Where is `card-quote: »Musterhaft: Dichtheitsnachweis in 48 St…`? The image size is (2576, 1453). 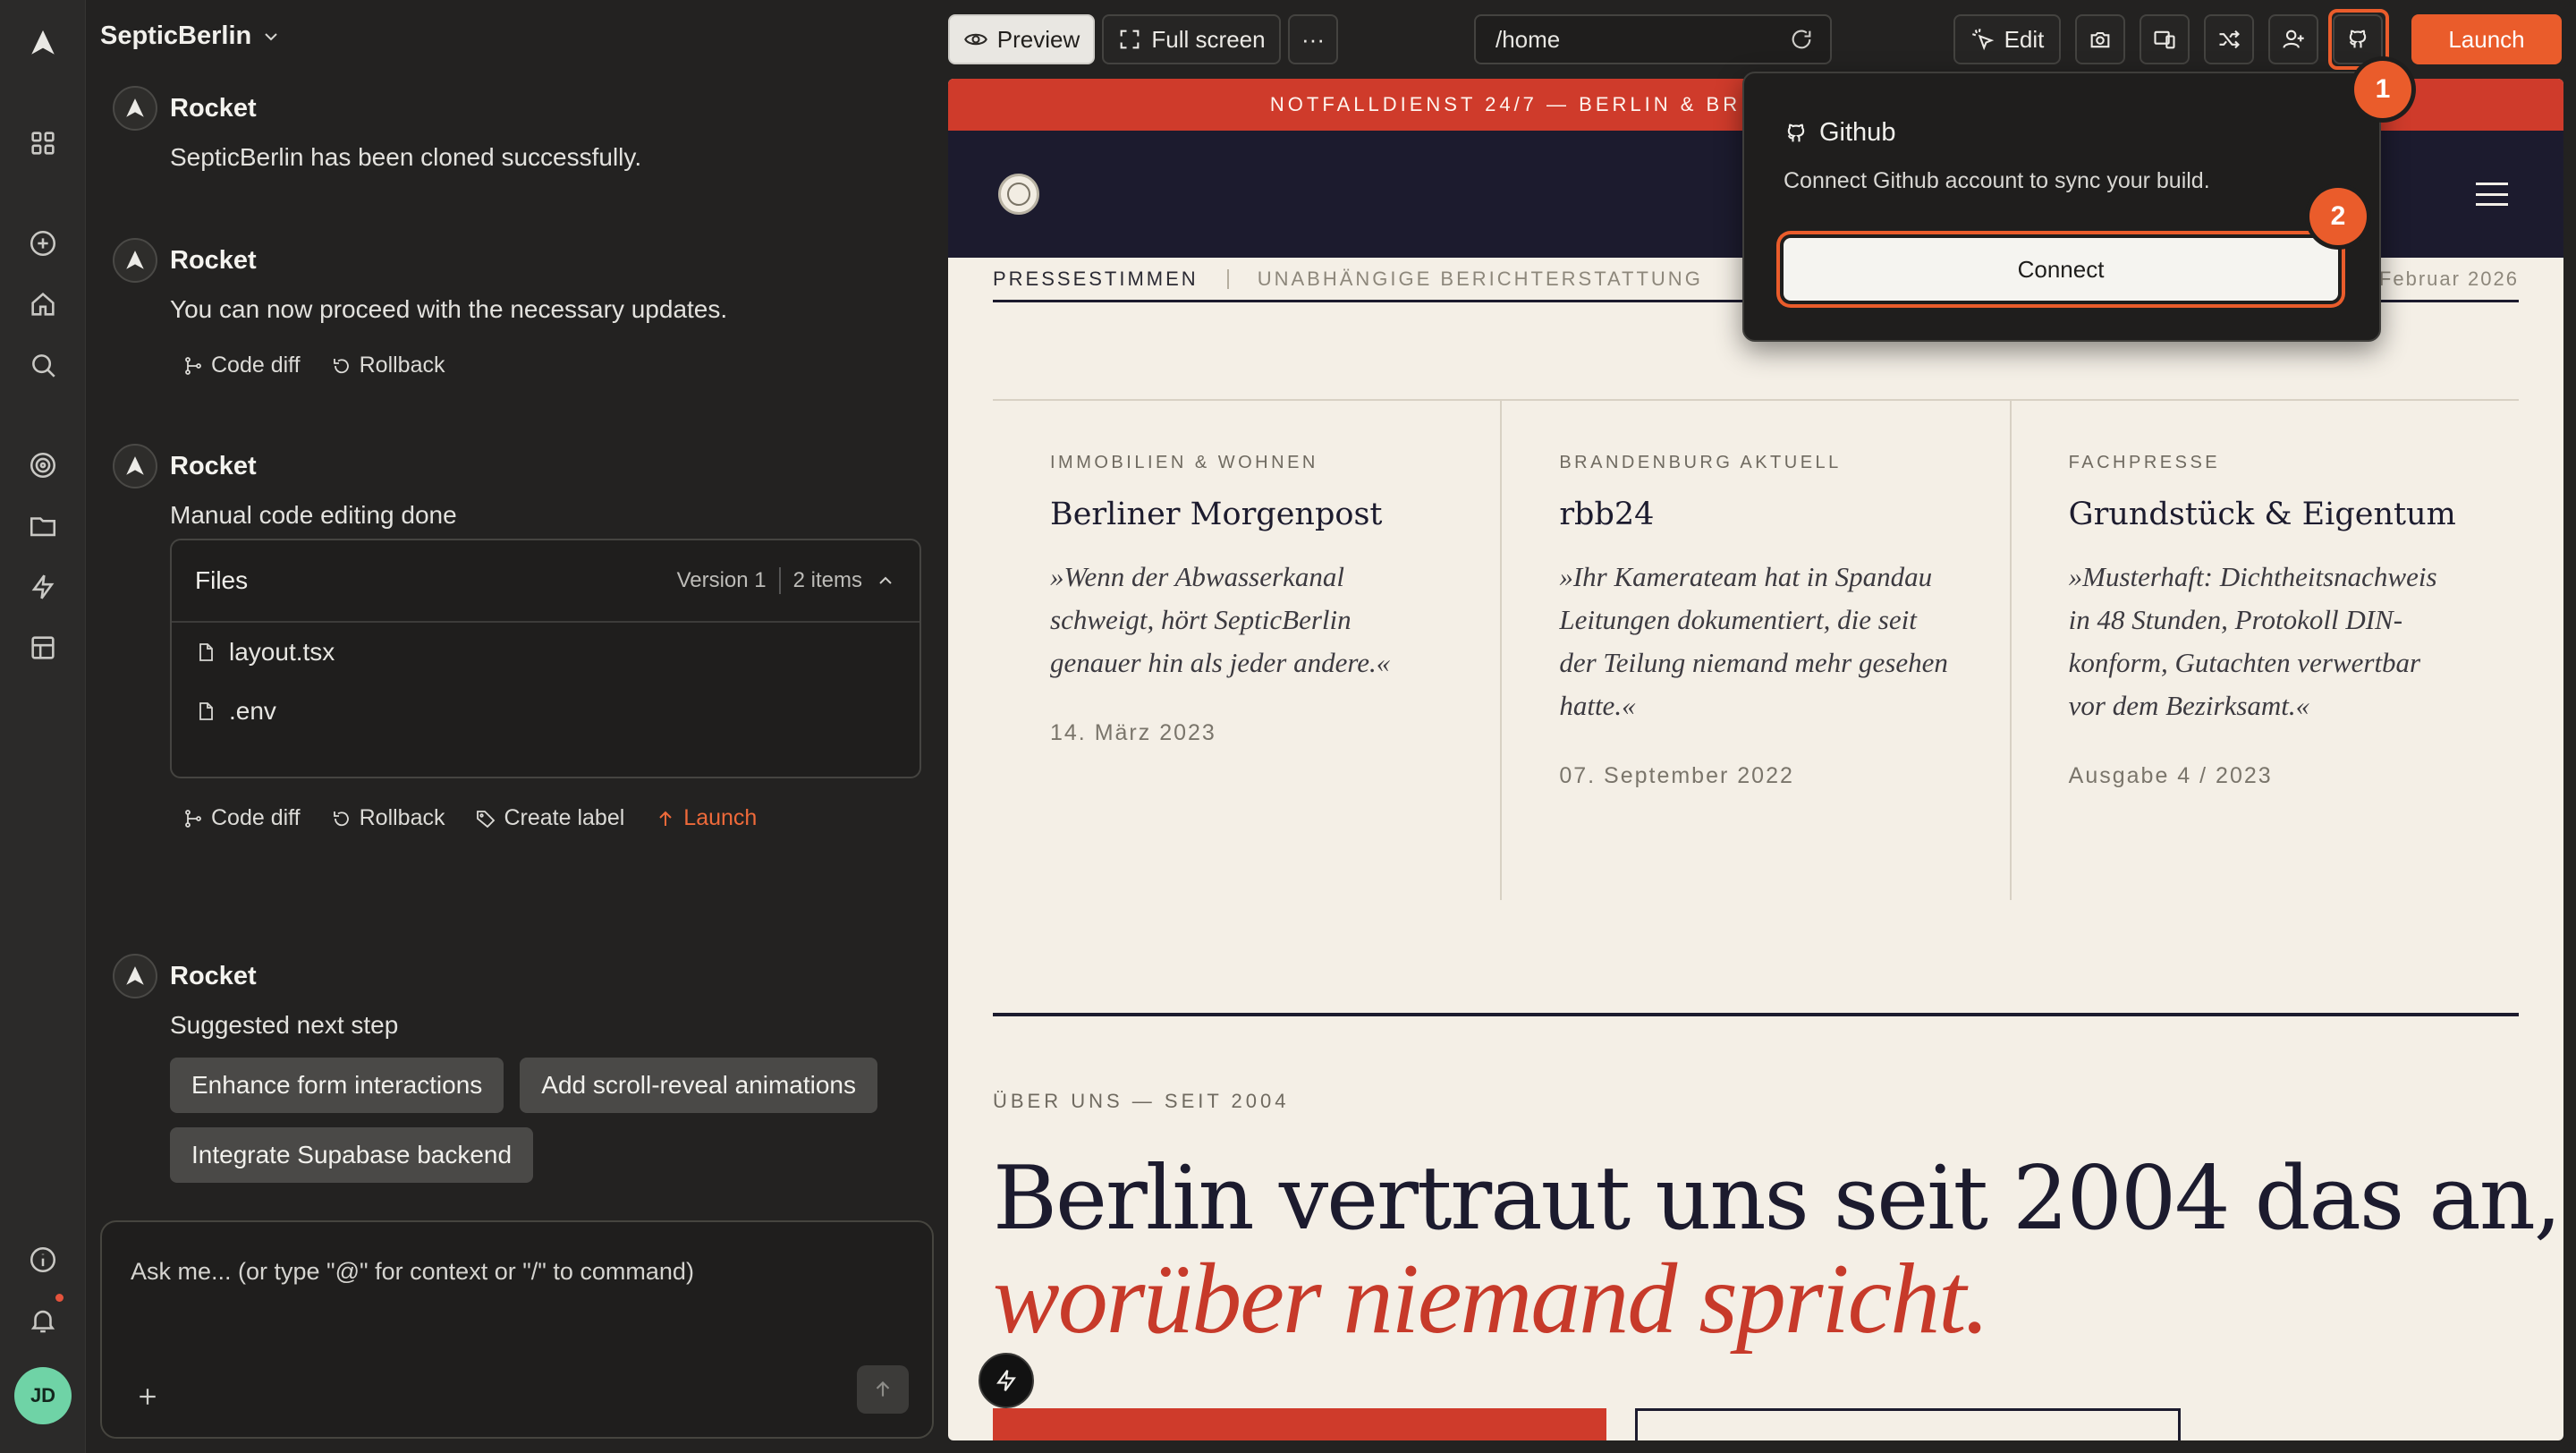
card-quote: »Musterhaft: Dichtheitsnachweis in 48 St… is located at coordinates (2252, 641).